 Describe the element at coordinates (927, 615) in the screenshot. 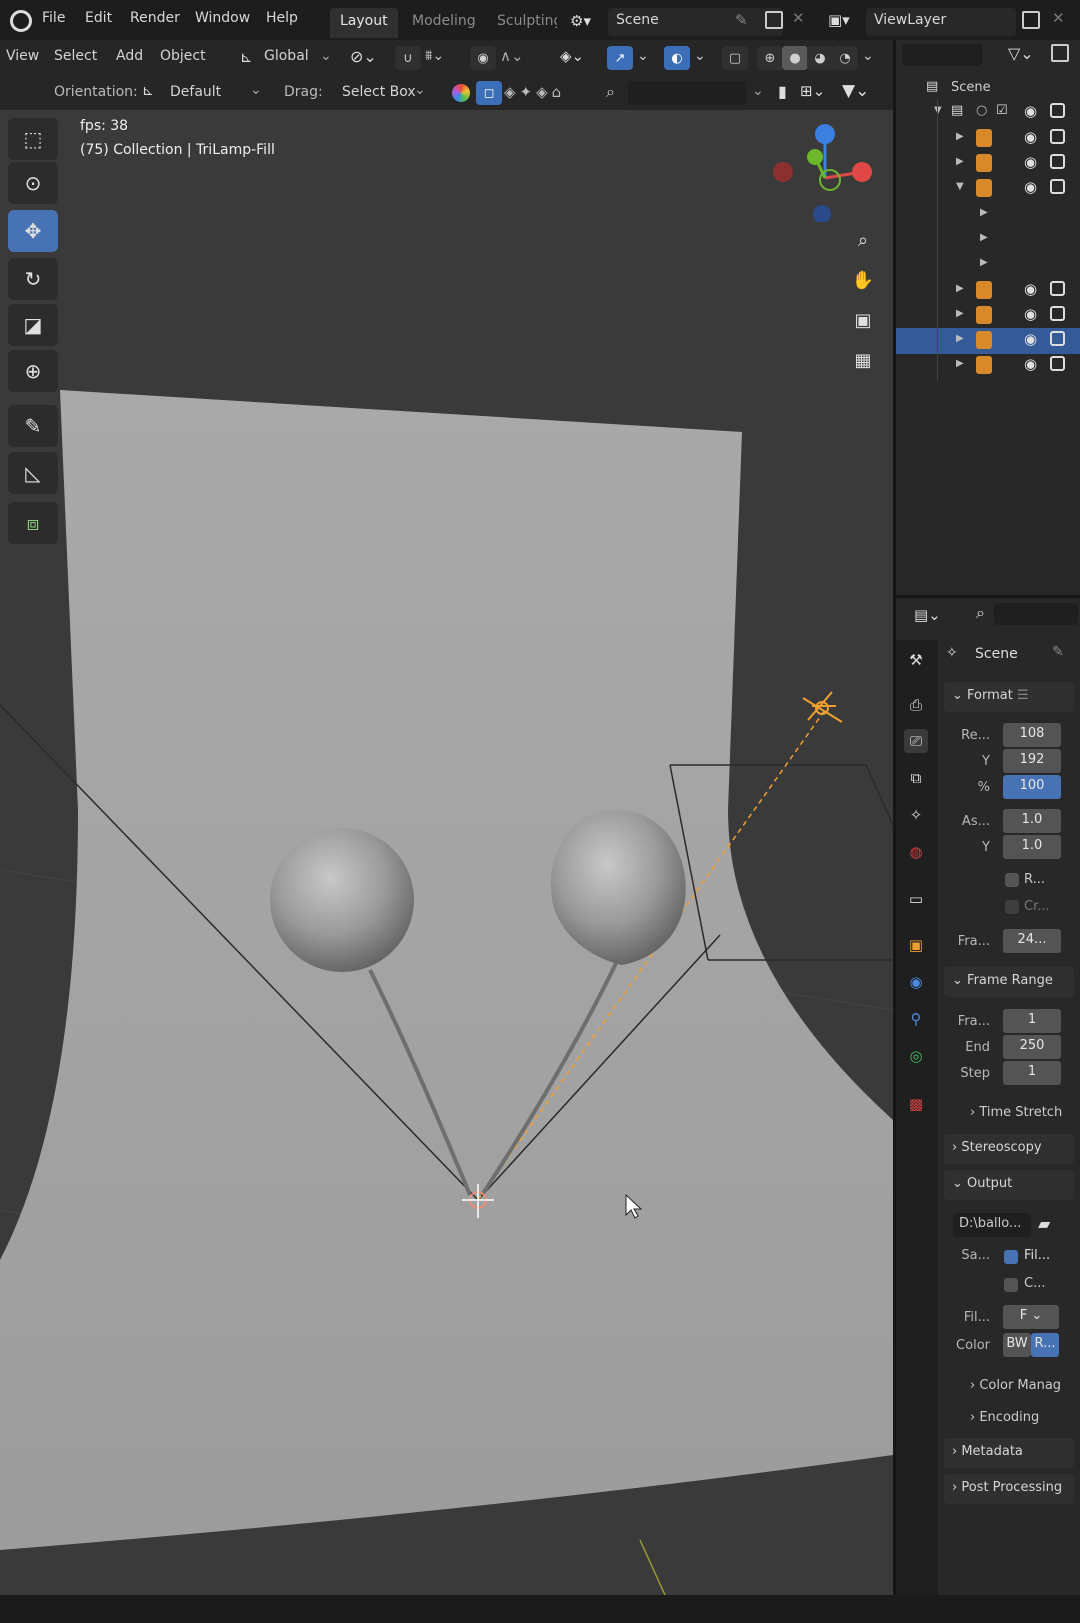

I see `editor-type-icon: ▤⌄` at that location.